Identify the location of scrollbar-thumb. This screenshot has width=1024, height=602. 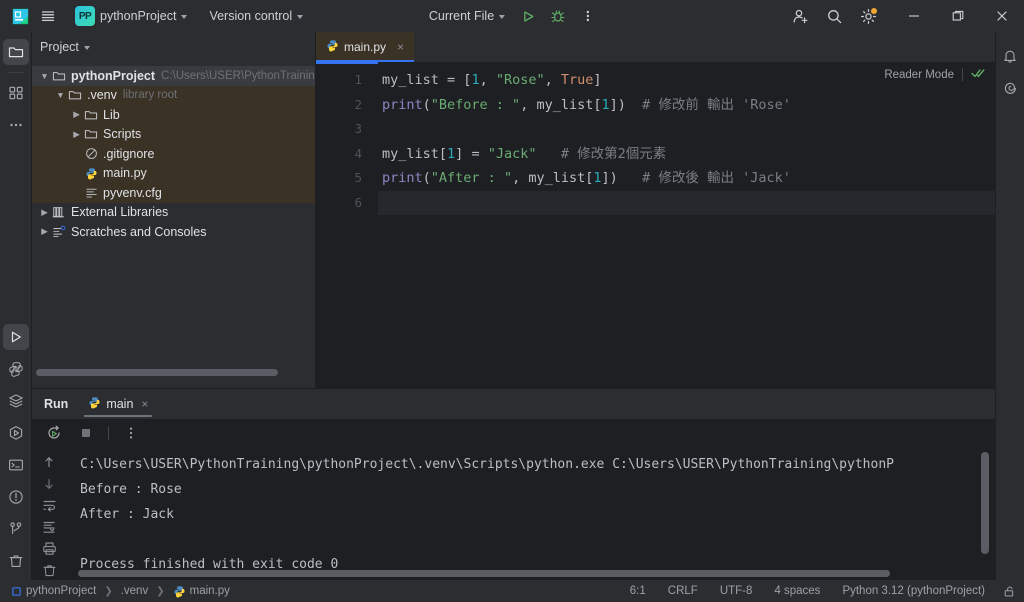
(157, 372).